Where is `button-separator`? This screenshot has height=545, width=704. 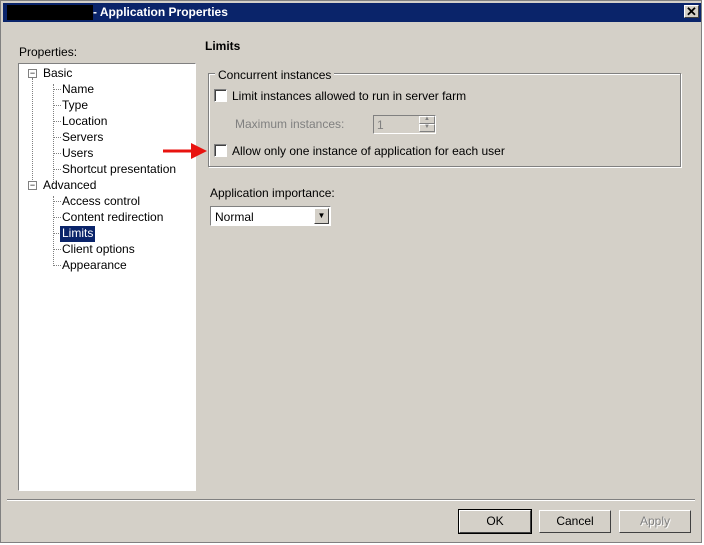
button-separator is located at coordinates (351, 500).